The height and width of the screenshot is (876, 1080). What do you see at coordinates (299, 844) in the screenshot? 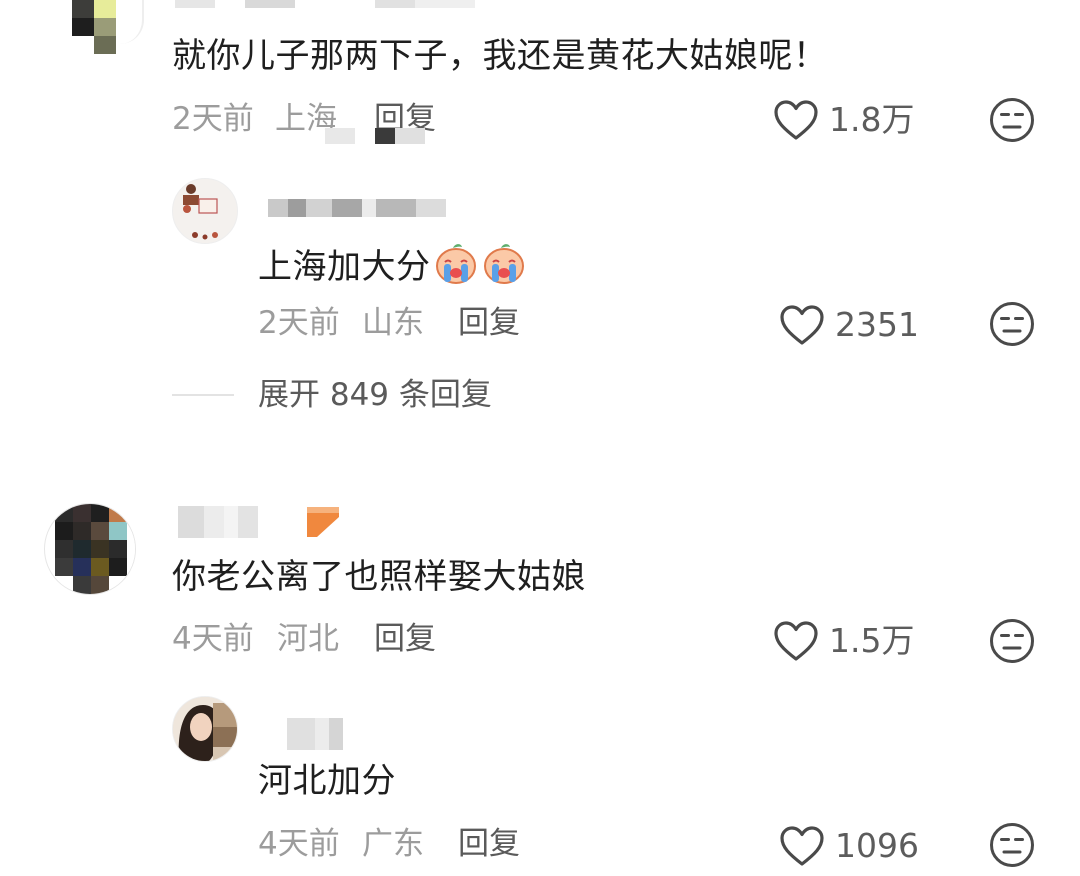
I see `reply-time: 4天前` at bounding box center [299, 844].